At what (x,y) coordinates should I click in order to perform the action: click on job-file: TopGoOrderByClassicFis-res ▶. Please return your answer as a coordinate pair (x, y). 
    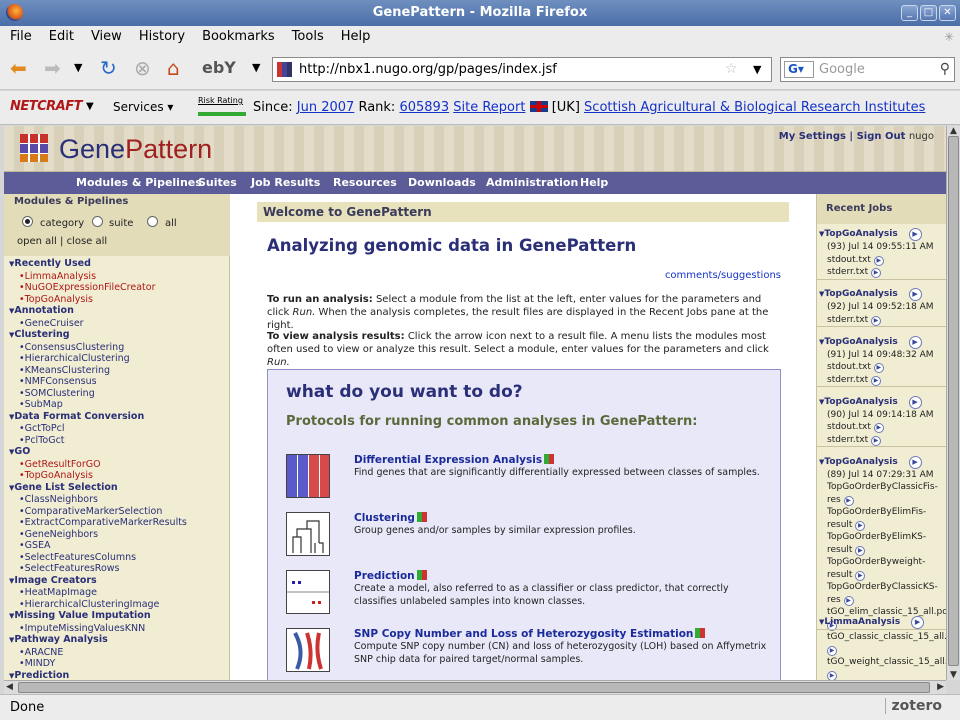
    Looking at the image, I should click on (886, 493).